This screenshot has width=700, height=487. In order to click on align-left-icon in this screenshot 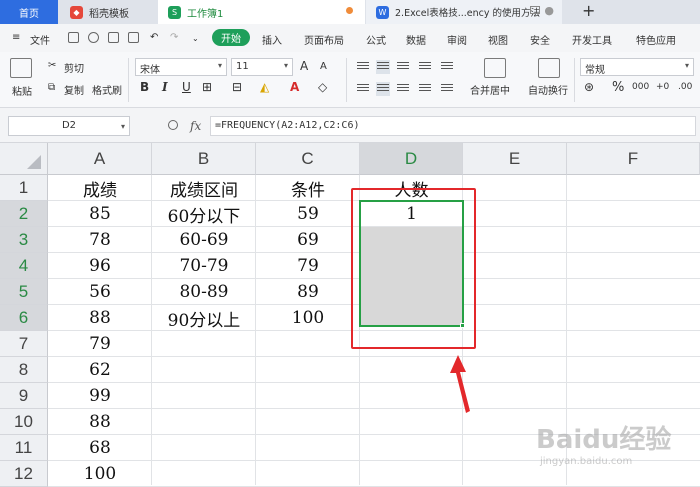, I will do `click(363, 89)`.